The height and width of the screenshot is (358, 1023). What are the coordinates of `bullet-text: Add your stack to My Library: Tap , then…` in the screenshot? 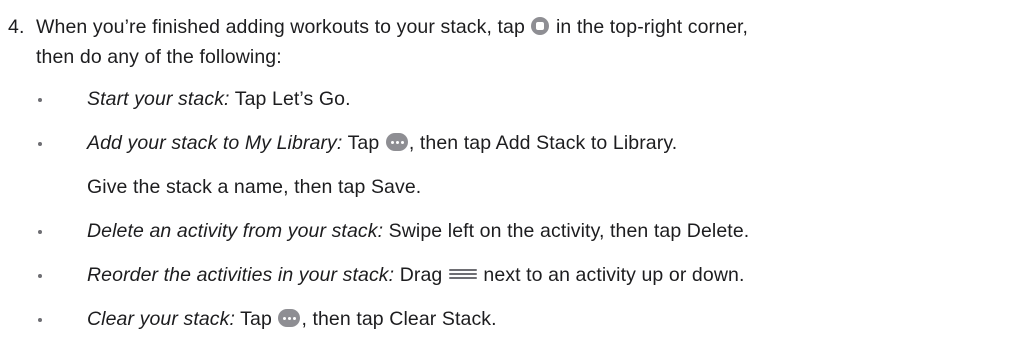 It's located at (382, 143).